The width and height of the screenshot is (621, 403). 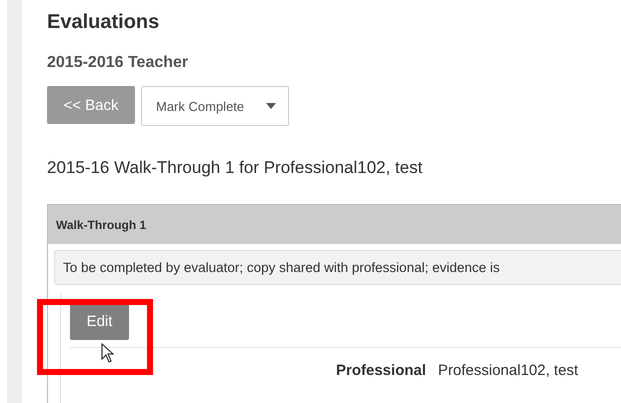 I want to click on panel-title: Walk-Through 1, so click(x=101, y=225).